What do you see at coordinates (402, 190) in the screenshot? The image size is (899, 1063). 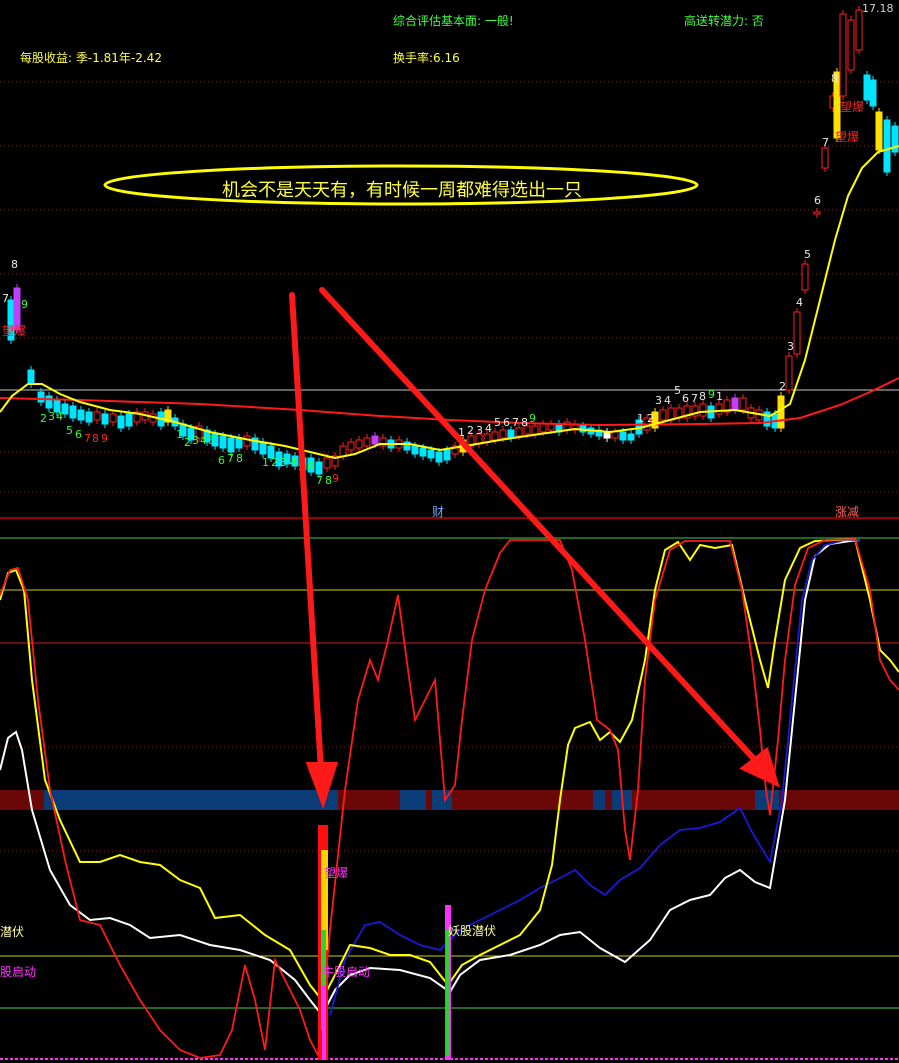 I see `caption-text: 机会不是天天有，有时候一周都难得选出一只` at bounding box center [402, 190].